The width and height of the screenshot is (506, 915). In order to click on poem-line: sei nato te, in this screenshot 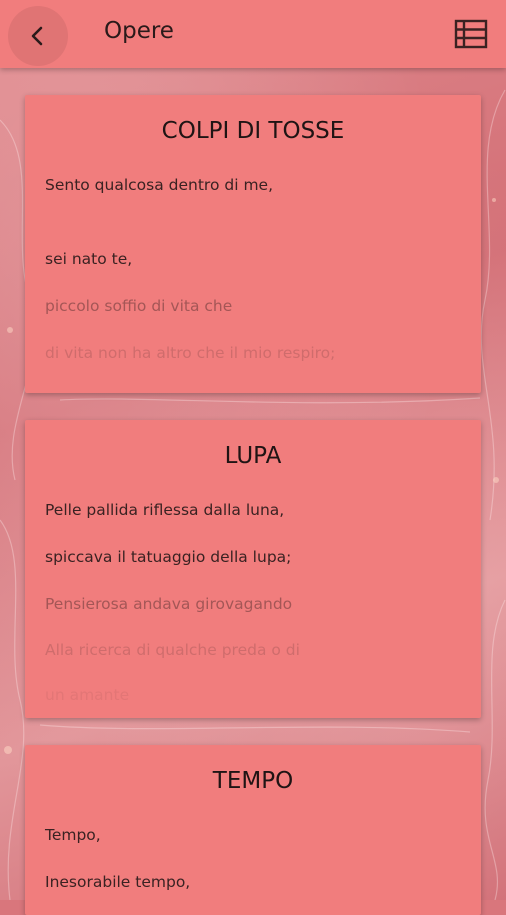, I will do `click(89, 259)`.